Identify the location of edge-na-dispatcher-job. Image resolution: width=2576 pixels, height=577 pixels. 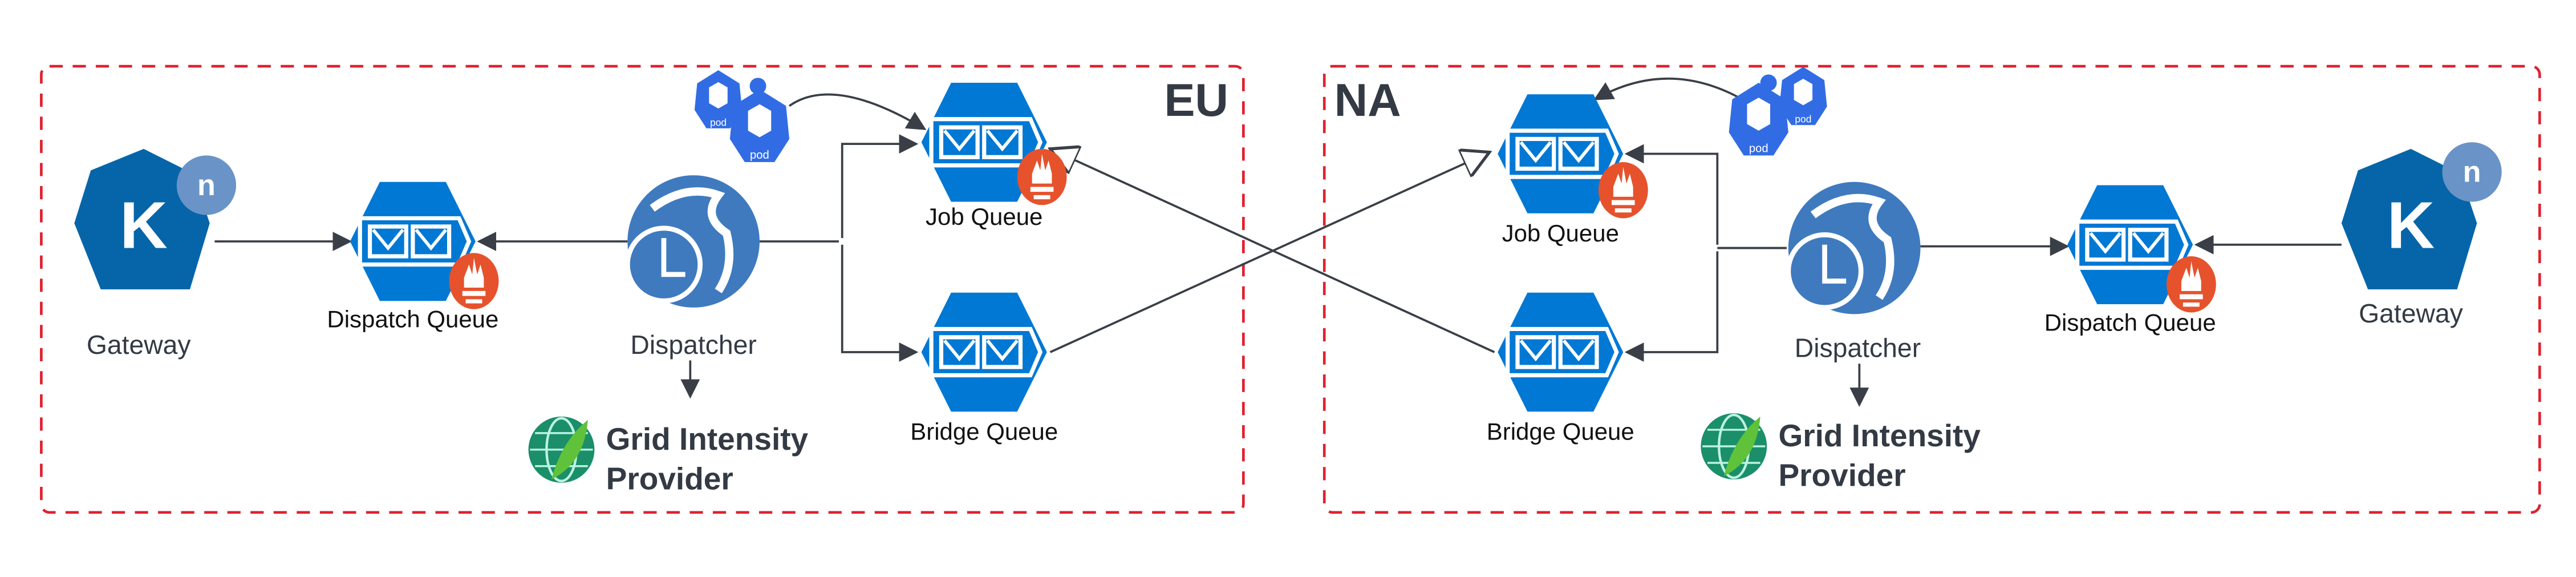
(1707, 201).